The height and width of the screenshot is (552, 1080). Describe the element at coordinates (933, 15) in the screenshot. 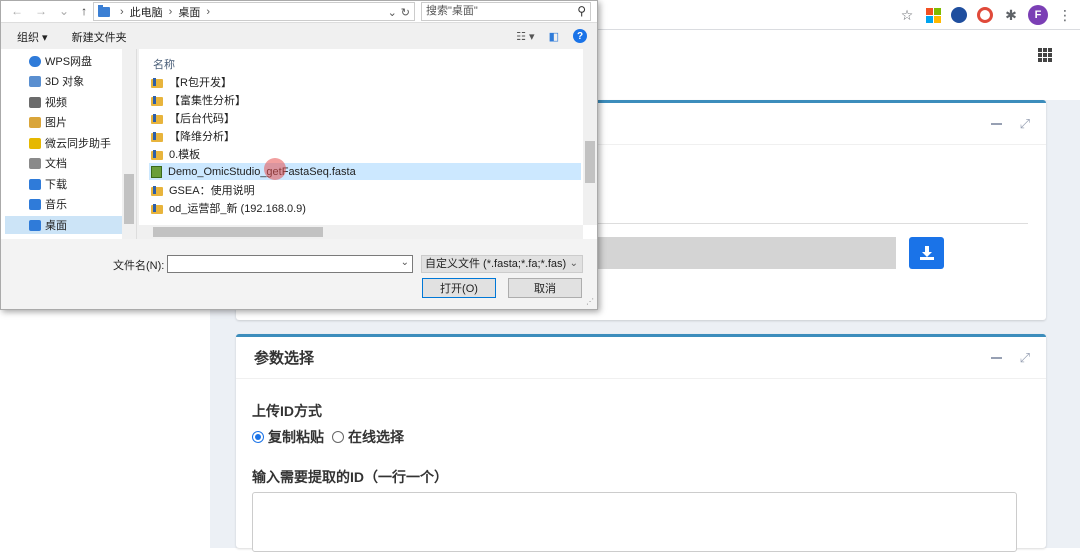

I see `microsoft-extension-icon` at that location.